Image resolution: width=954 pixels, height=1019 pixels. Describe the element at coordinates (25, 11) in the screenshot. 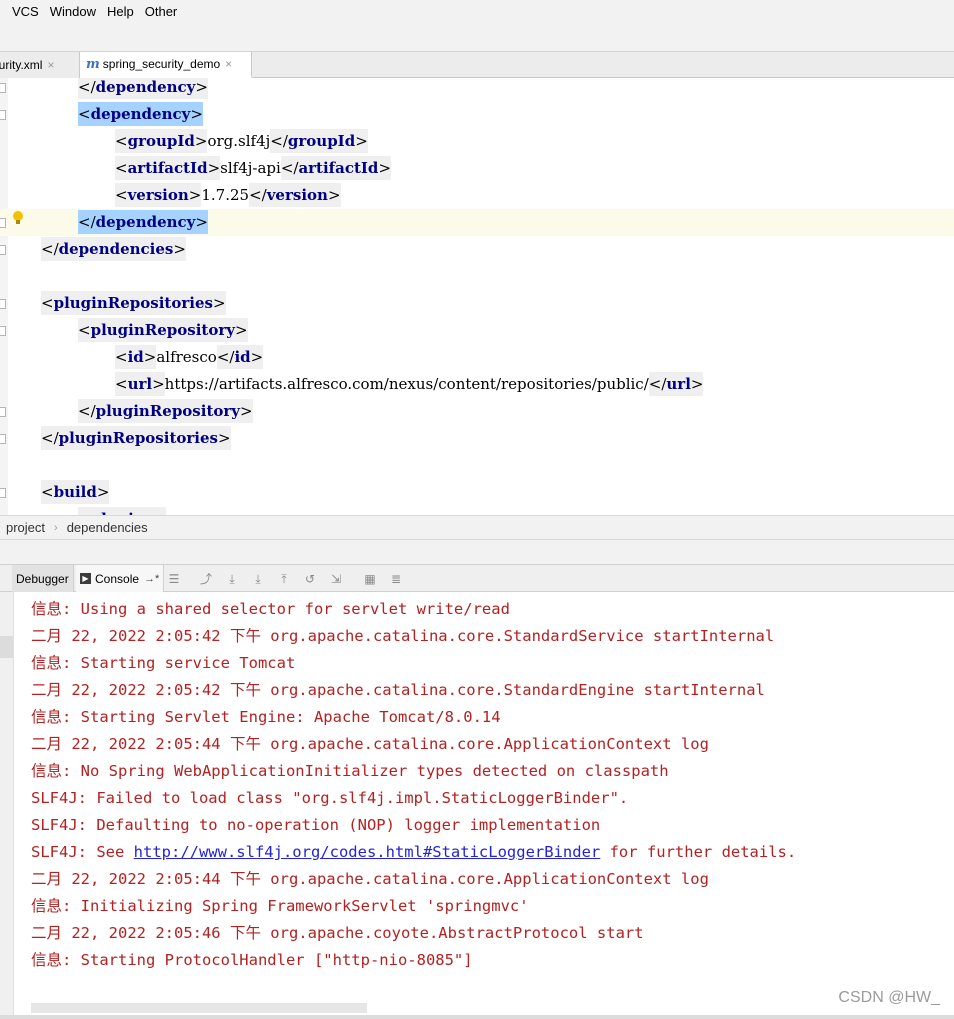

I see `menu-vcs: VCS` at that location.